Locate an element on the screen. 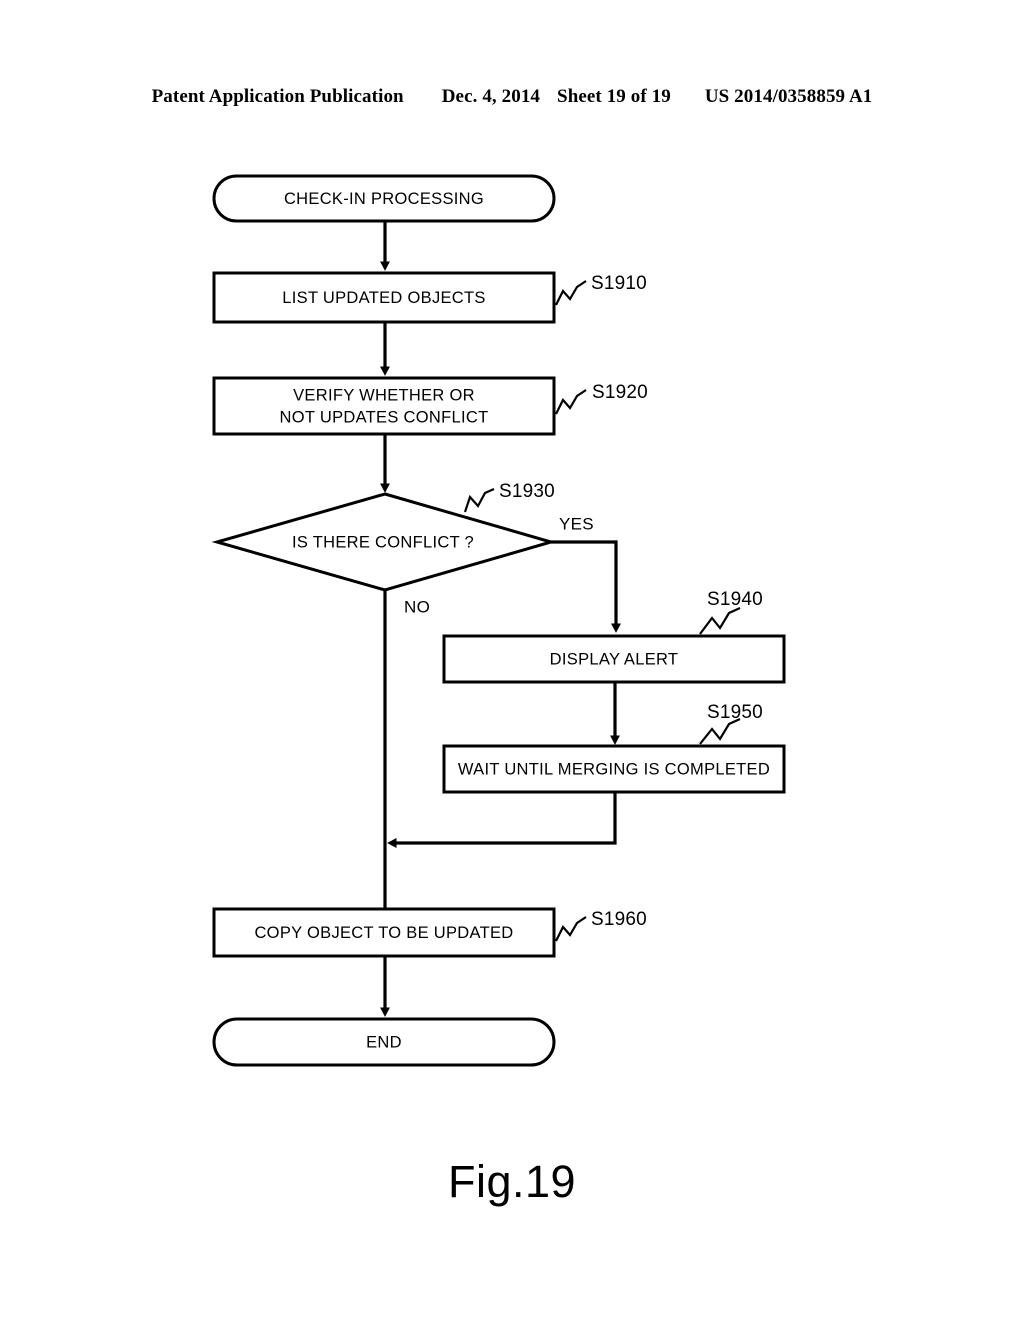 This screenshot has width=1024, height=1320. node-s1940-label: DISPLAY ALERT is located at coordinates (614, 659).